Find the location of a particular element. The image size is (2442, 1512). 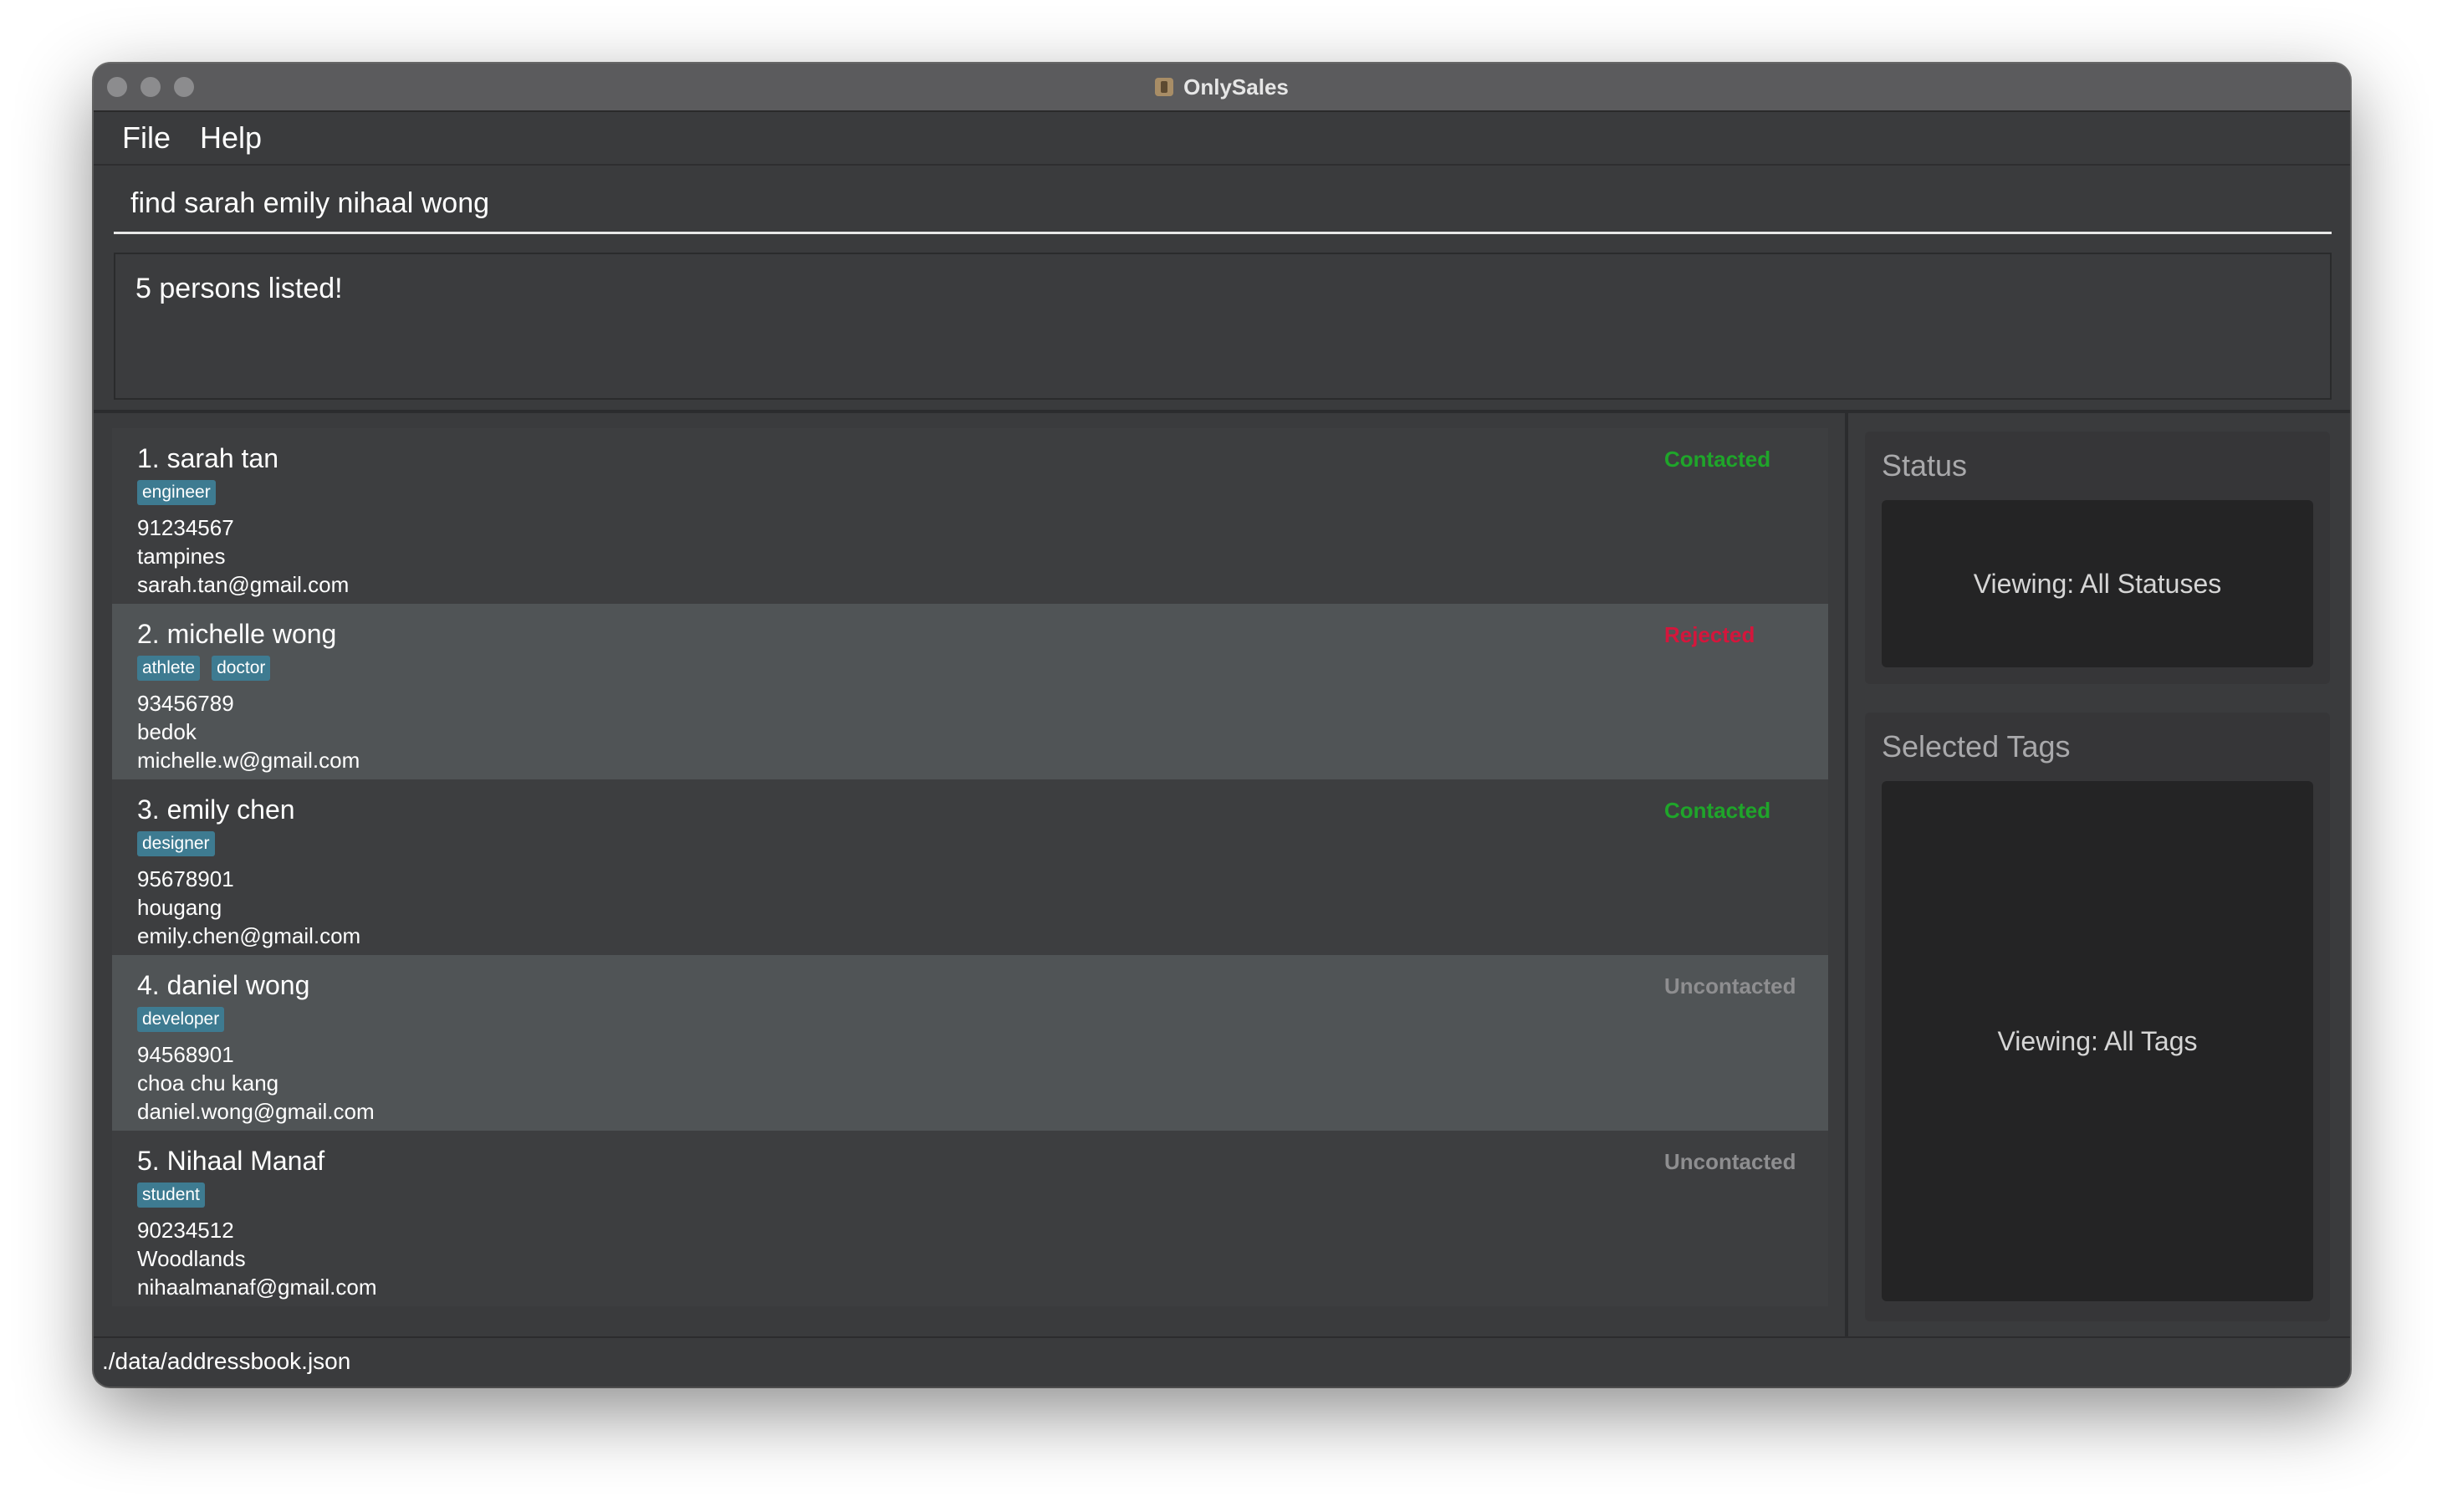

command-input-box: find sarah emily nihaal wong is located at coordinates (1223, 202).